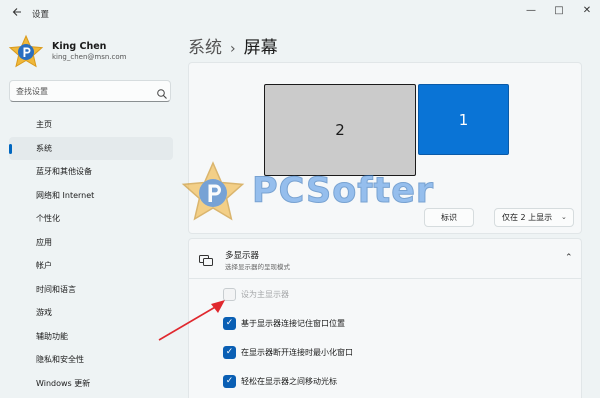 The width and height of the screenshot is (600, 398). I want to click on option-label: 设为主显示器, so click(265, 294).